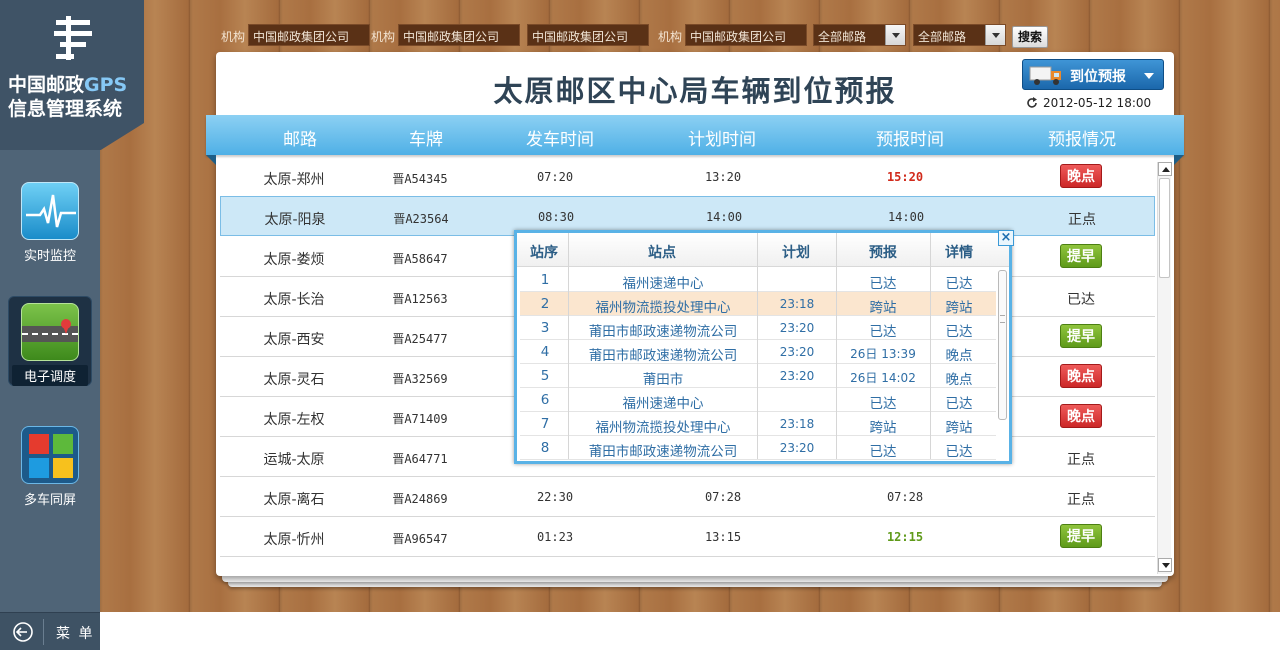 The width and height of the screenshot is (1280, 650). Describe the element at coordinates (294, 380) in the screenshot. I see `cell-route: 太原-灵石` at that location.